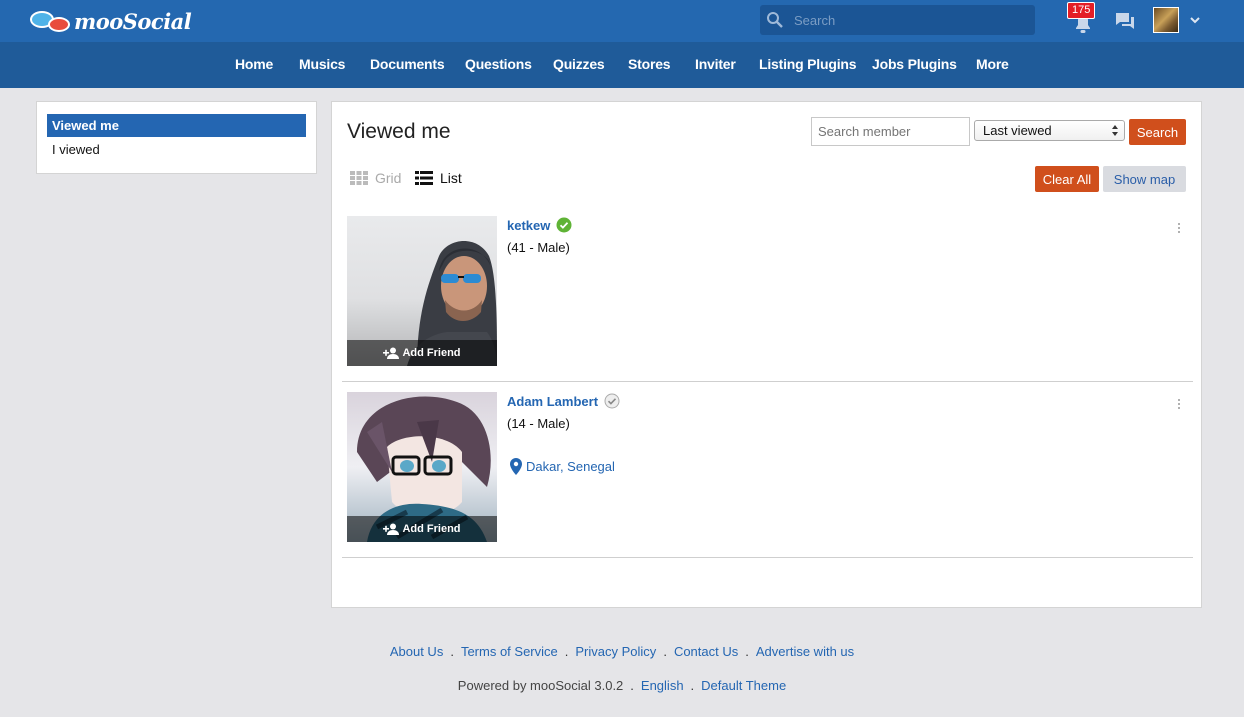 Image resolution: width=1244 pixels, height=717 pixels. What do you see at coordinates (407, 65) in the screenshot?
I see `nav-item-documents: Documents` at bounding box center [407, 65].